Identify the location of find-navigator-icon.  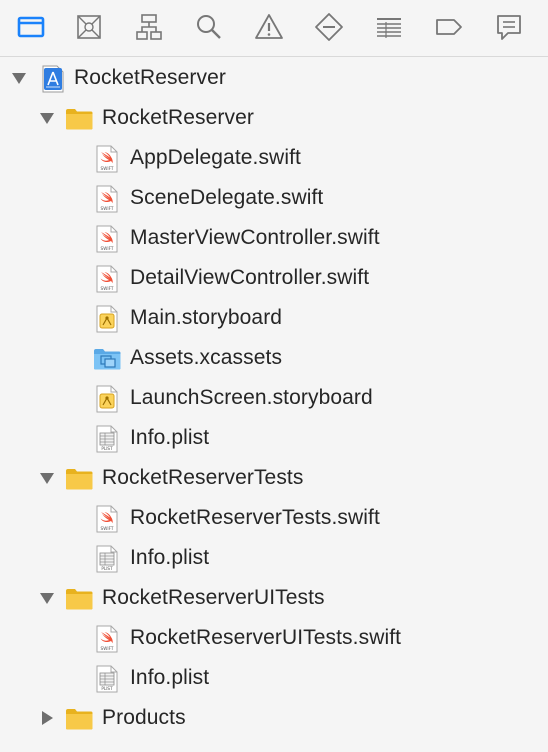
(209, 27).